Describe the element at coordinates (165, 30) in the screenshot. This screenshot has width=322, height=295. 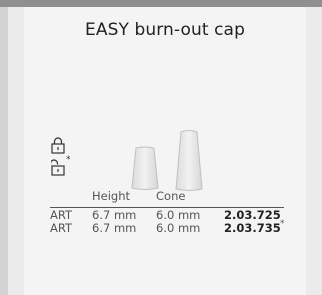
I see `product-title: EASY burn-out cap` at that location.